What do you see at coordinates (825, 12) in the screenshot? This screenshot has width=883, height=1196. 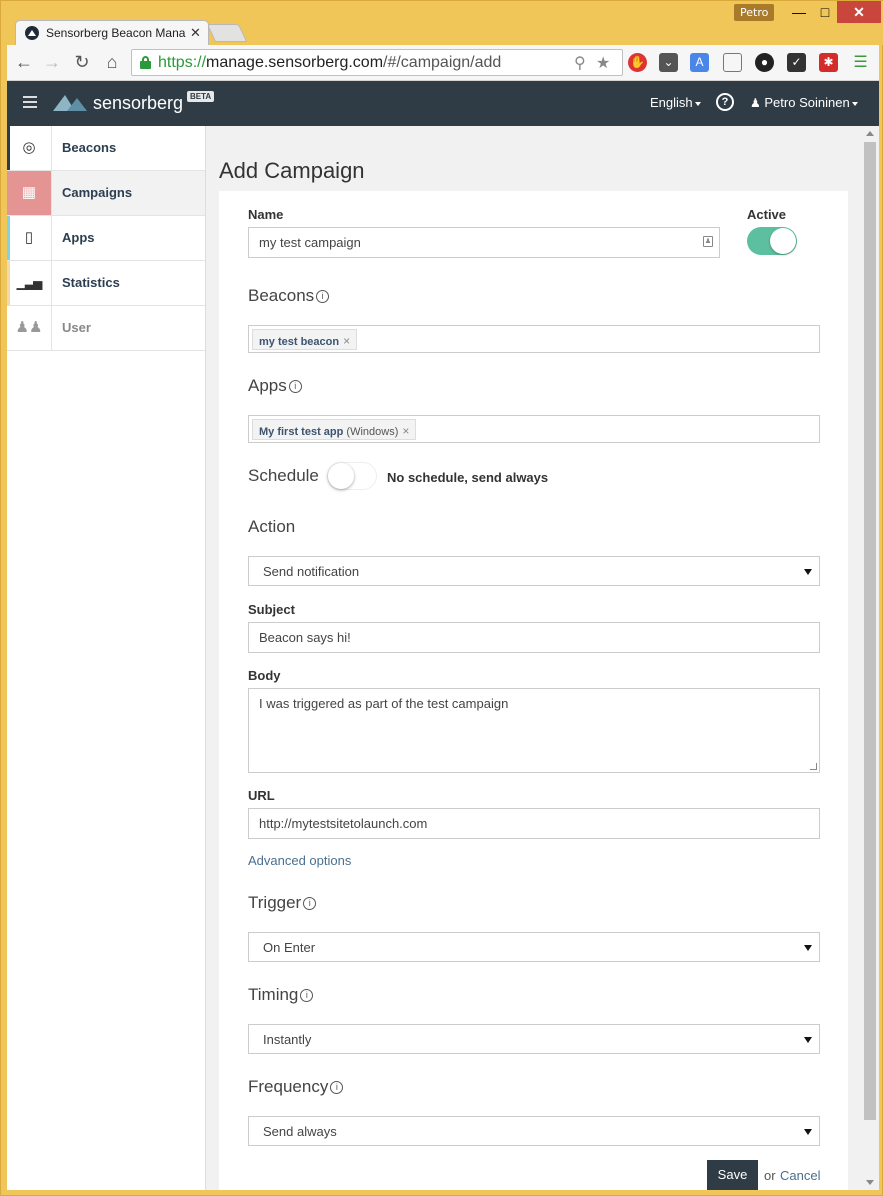 I see `maximize-button: □` at bounding box center [825, 12].